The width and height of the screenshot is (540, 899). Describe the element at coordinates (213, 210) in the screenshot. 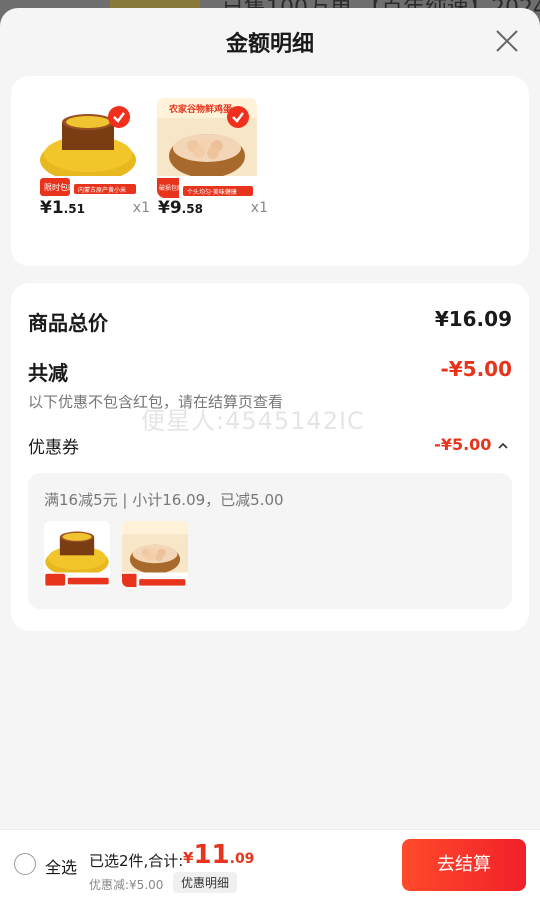

I see `product-price-row: ¥9.58 x1` at that location.